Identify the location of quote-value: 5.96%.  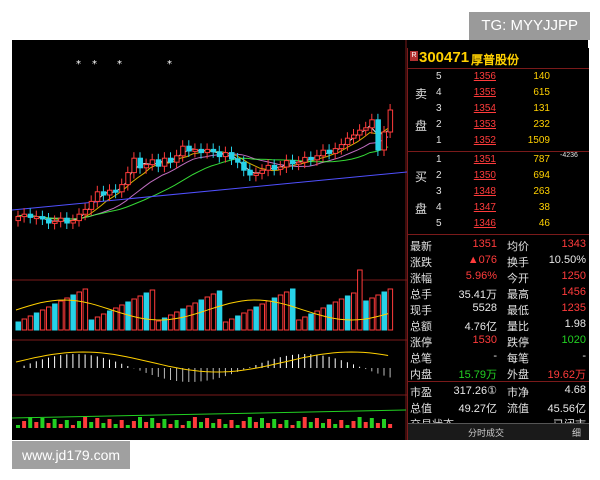
(481, 276).